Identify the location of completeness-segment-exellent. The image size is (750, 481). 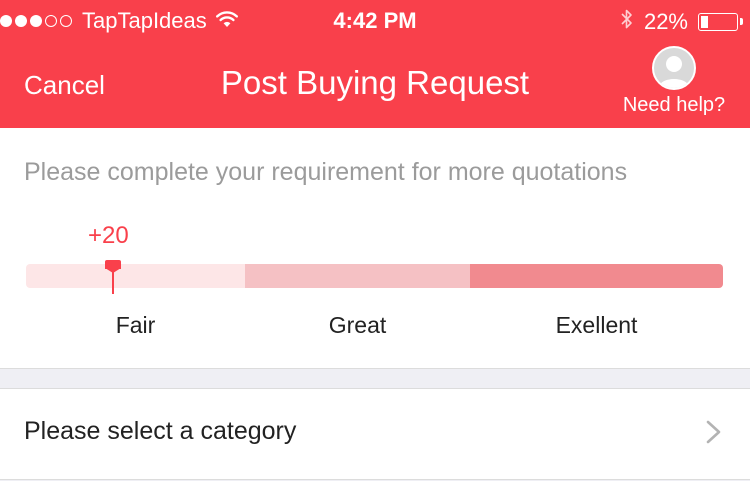
(596, 276).